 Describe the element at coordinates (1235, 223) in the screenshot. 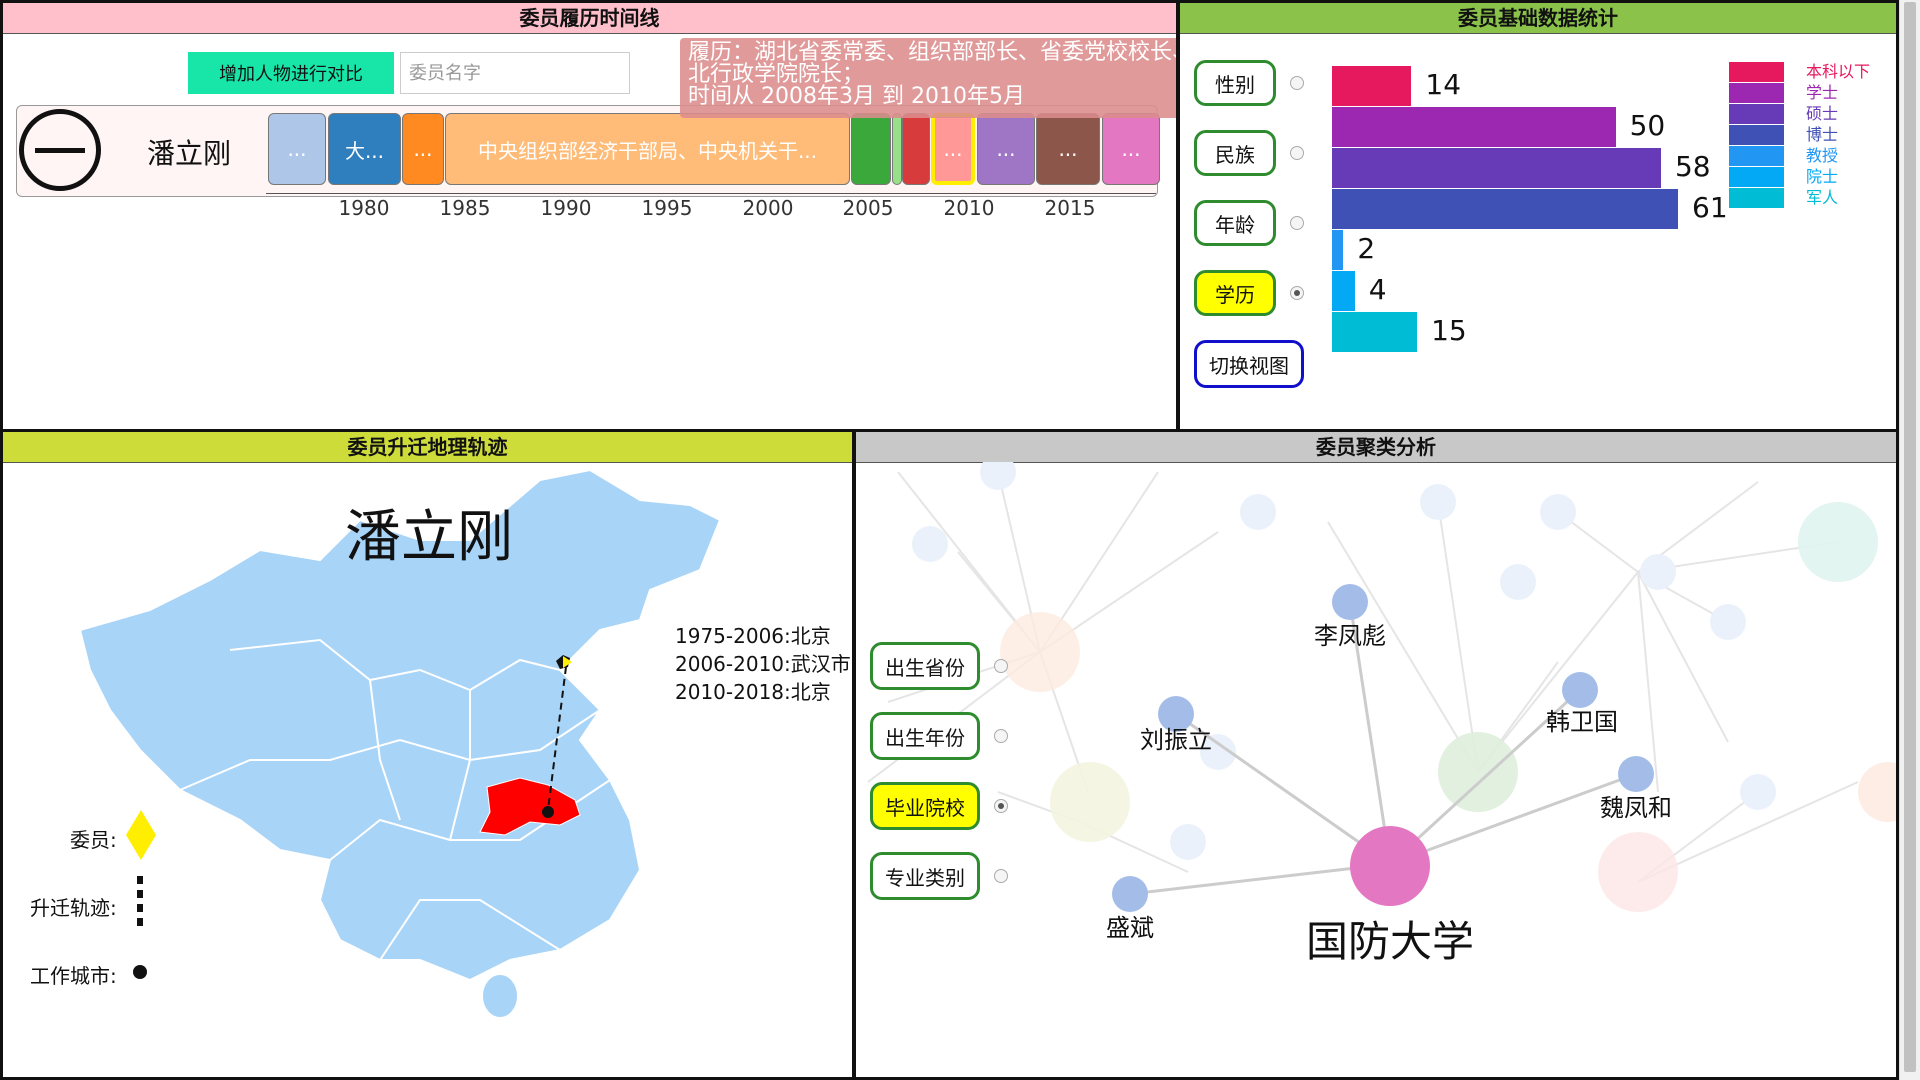

I see `stat-option-button: 年龄` at that location.